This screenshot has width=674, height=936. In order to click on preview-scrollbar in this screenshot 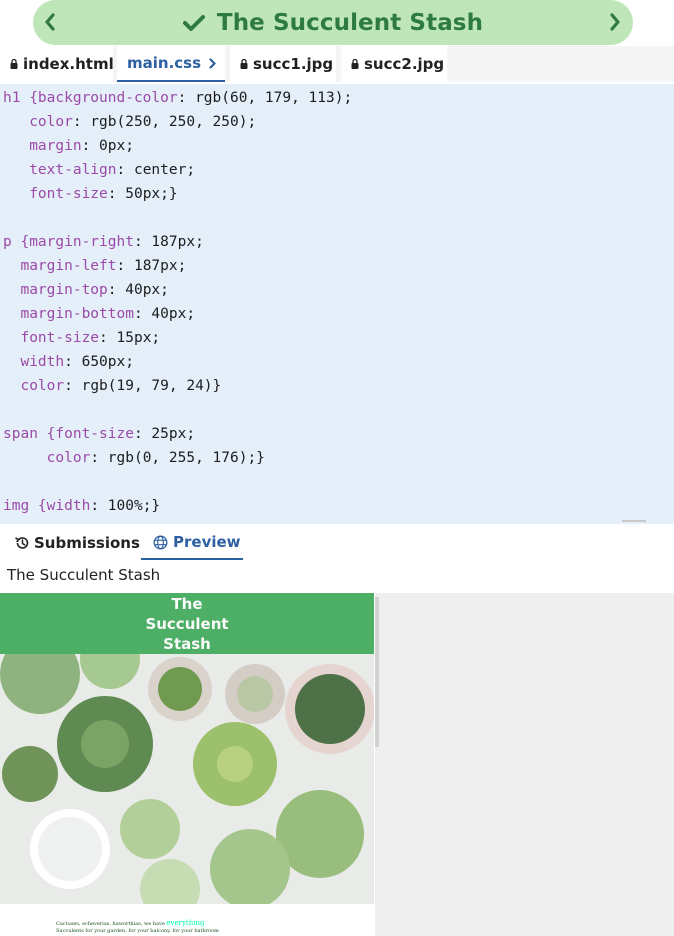, I will do `click(377, 672)`.